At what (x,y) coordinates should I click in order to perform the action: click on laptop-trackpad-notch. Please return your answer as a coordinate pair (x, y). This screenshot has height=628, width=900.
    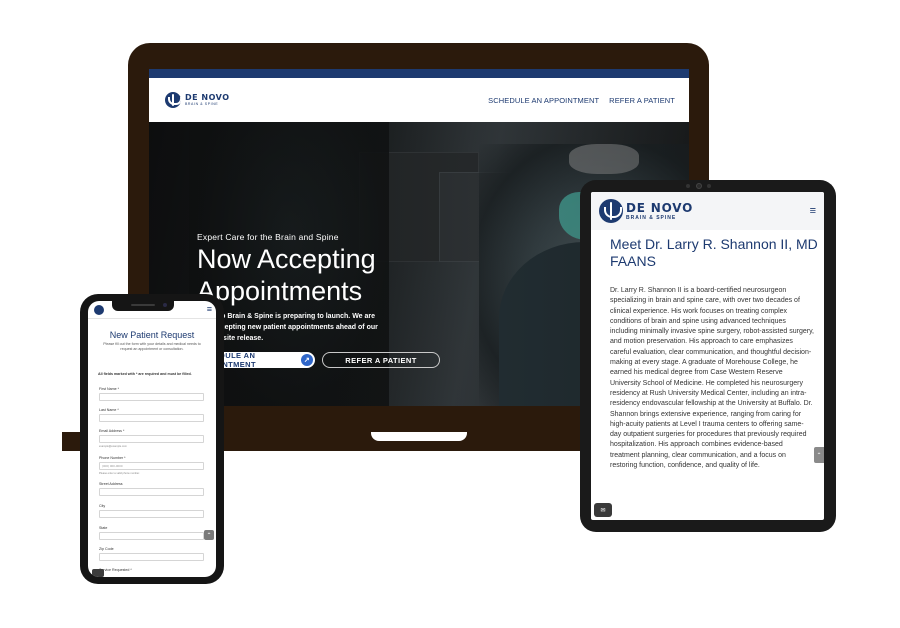
    Looking at the image, I should click on (419, 436).